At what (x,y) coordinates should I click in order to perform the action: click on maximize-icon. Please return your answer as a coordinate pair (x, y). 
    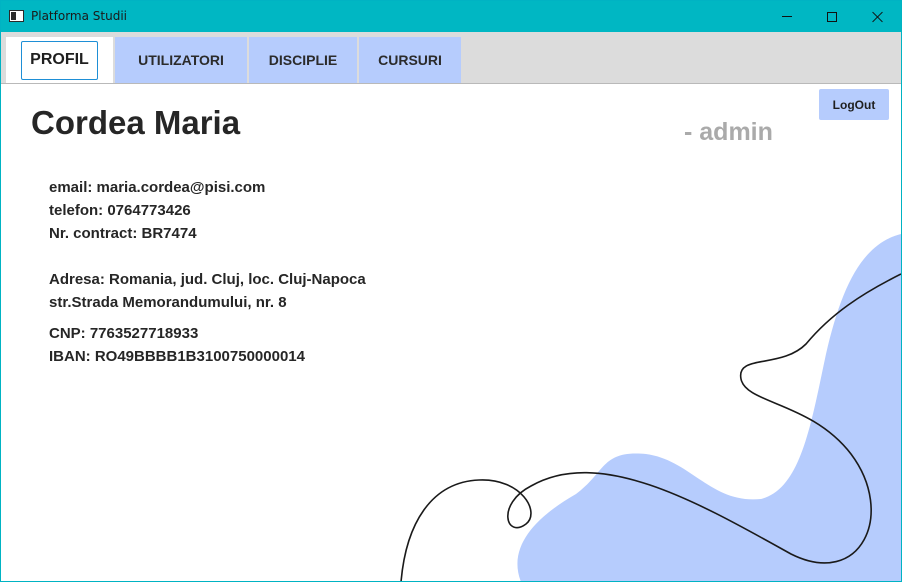
    Looking at the image, I should click on (832, 16).